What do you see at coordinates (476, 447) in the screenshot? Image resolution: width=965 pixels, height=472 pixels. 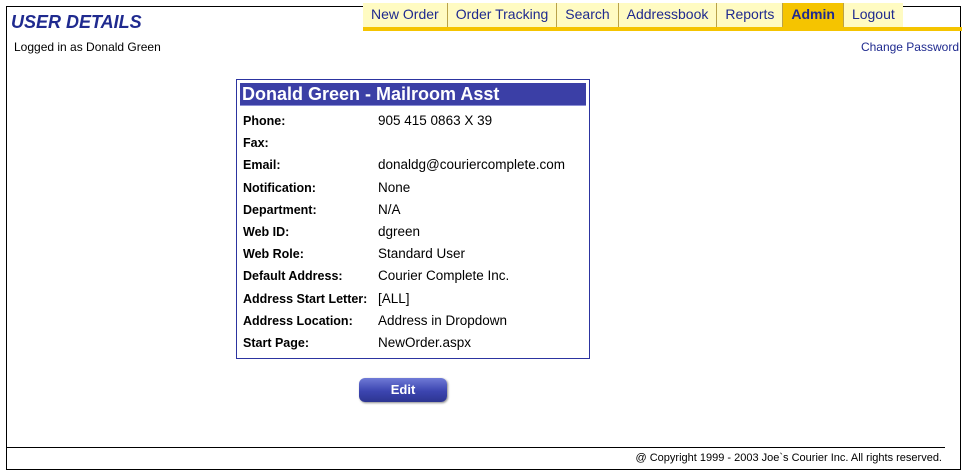 I see `footer-divider` at bounding box center [476, 447].